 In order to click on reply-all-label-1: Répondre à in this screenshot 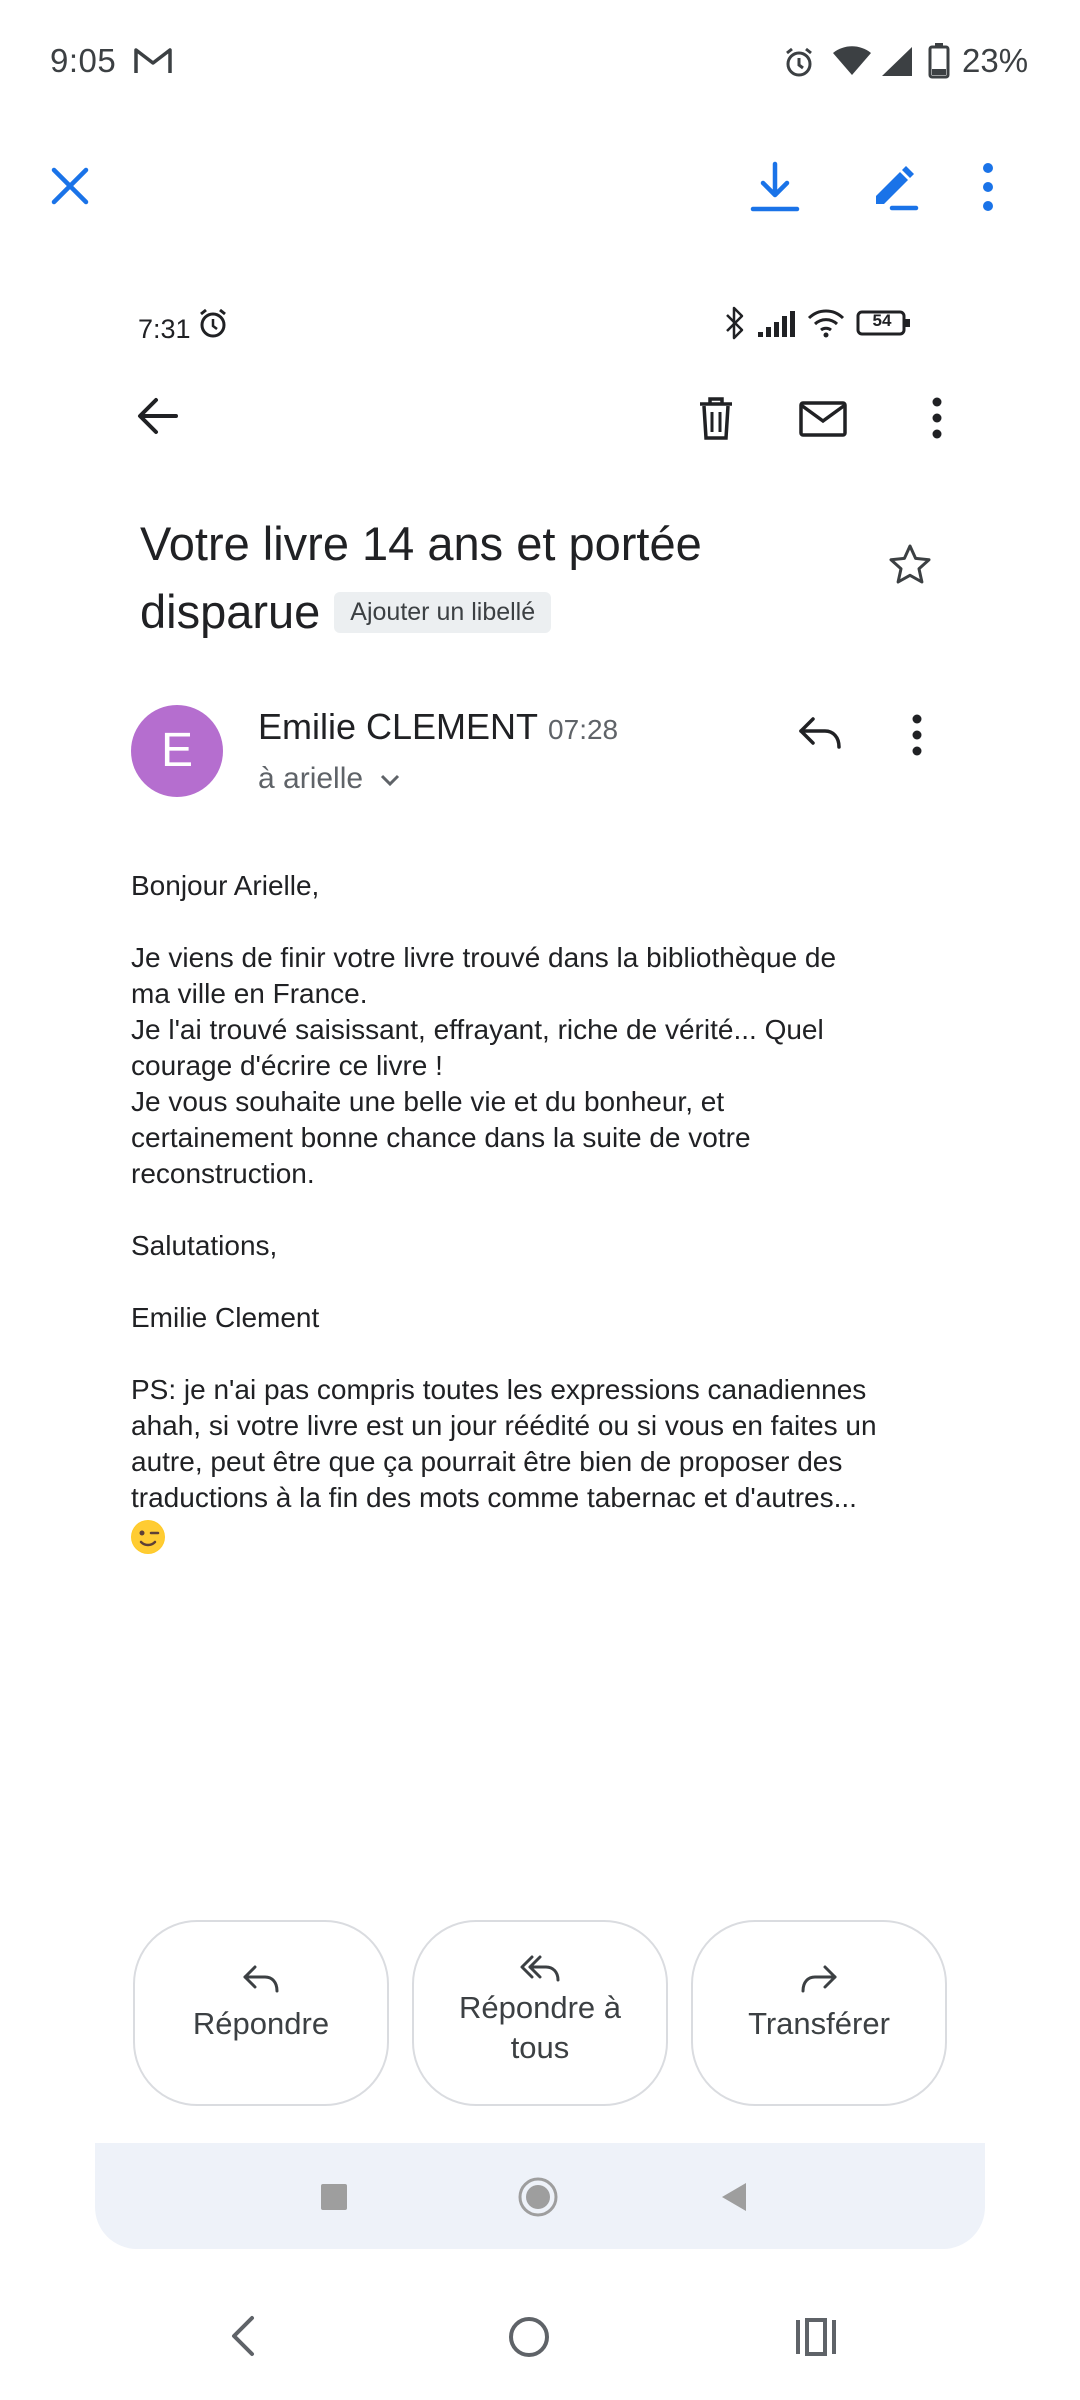, I will do `click(539, 2007)`.